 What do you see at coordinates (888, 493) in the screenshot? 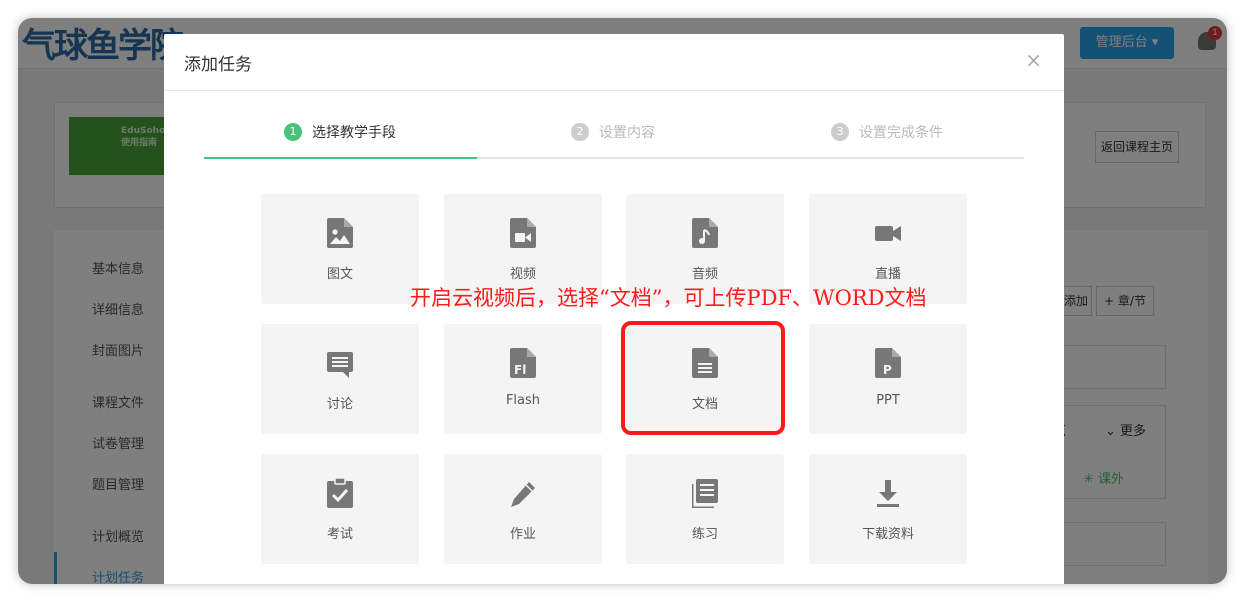
I see `download-icon` at bounding box center [888, 493].